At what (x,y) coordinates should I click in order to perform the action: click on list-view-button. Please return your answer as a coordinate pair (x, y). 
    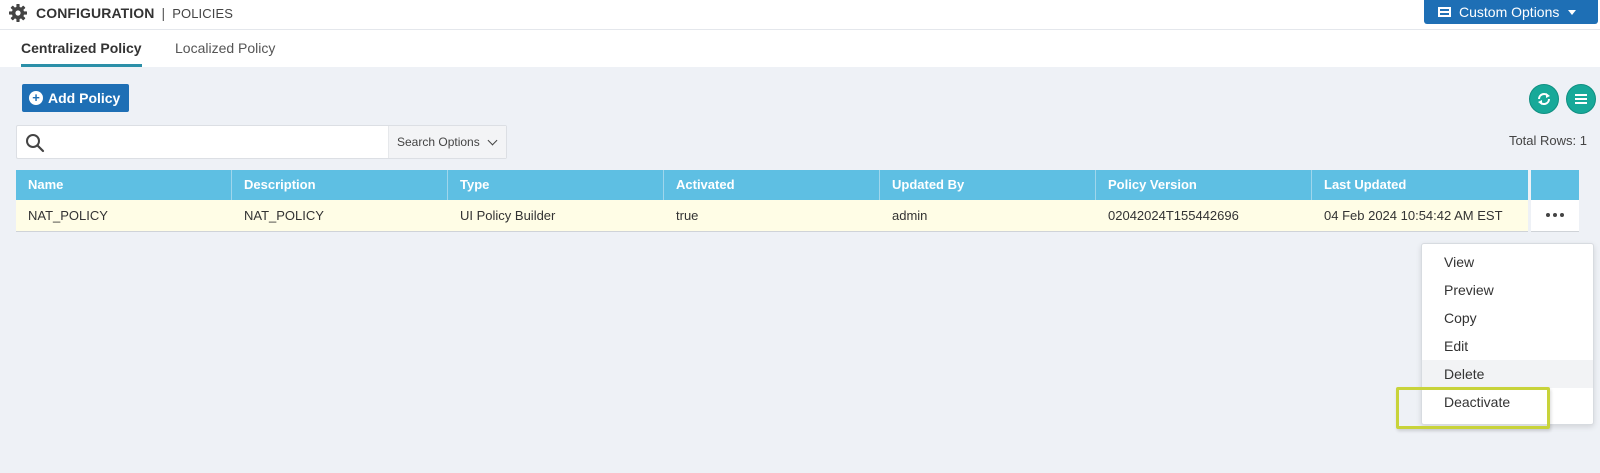
    Looking at the image, I should click on (1581, 99).